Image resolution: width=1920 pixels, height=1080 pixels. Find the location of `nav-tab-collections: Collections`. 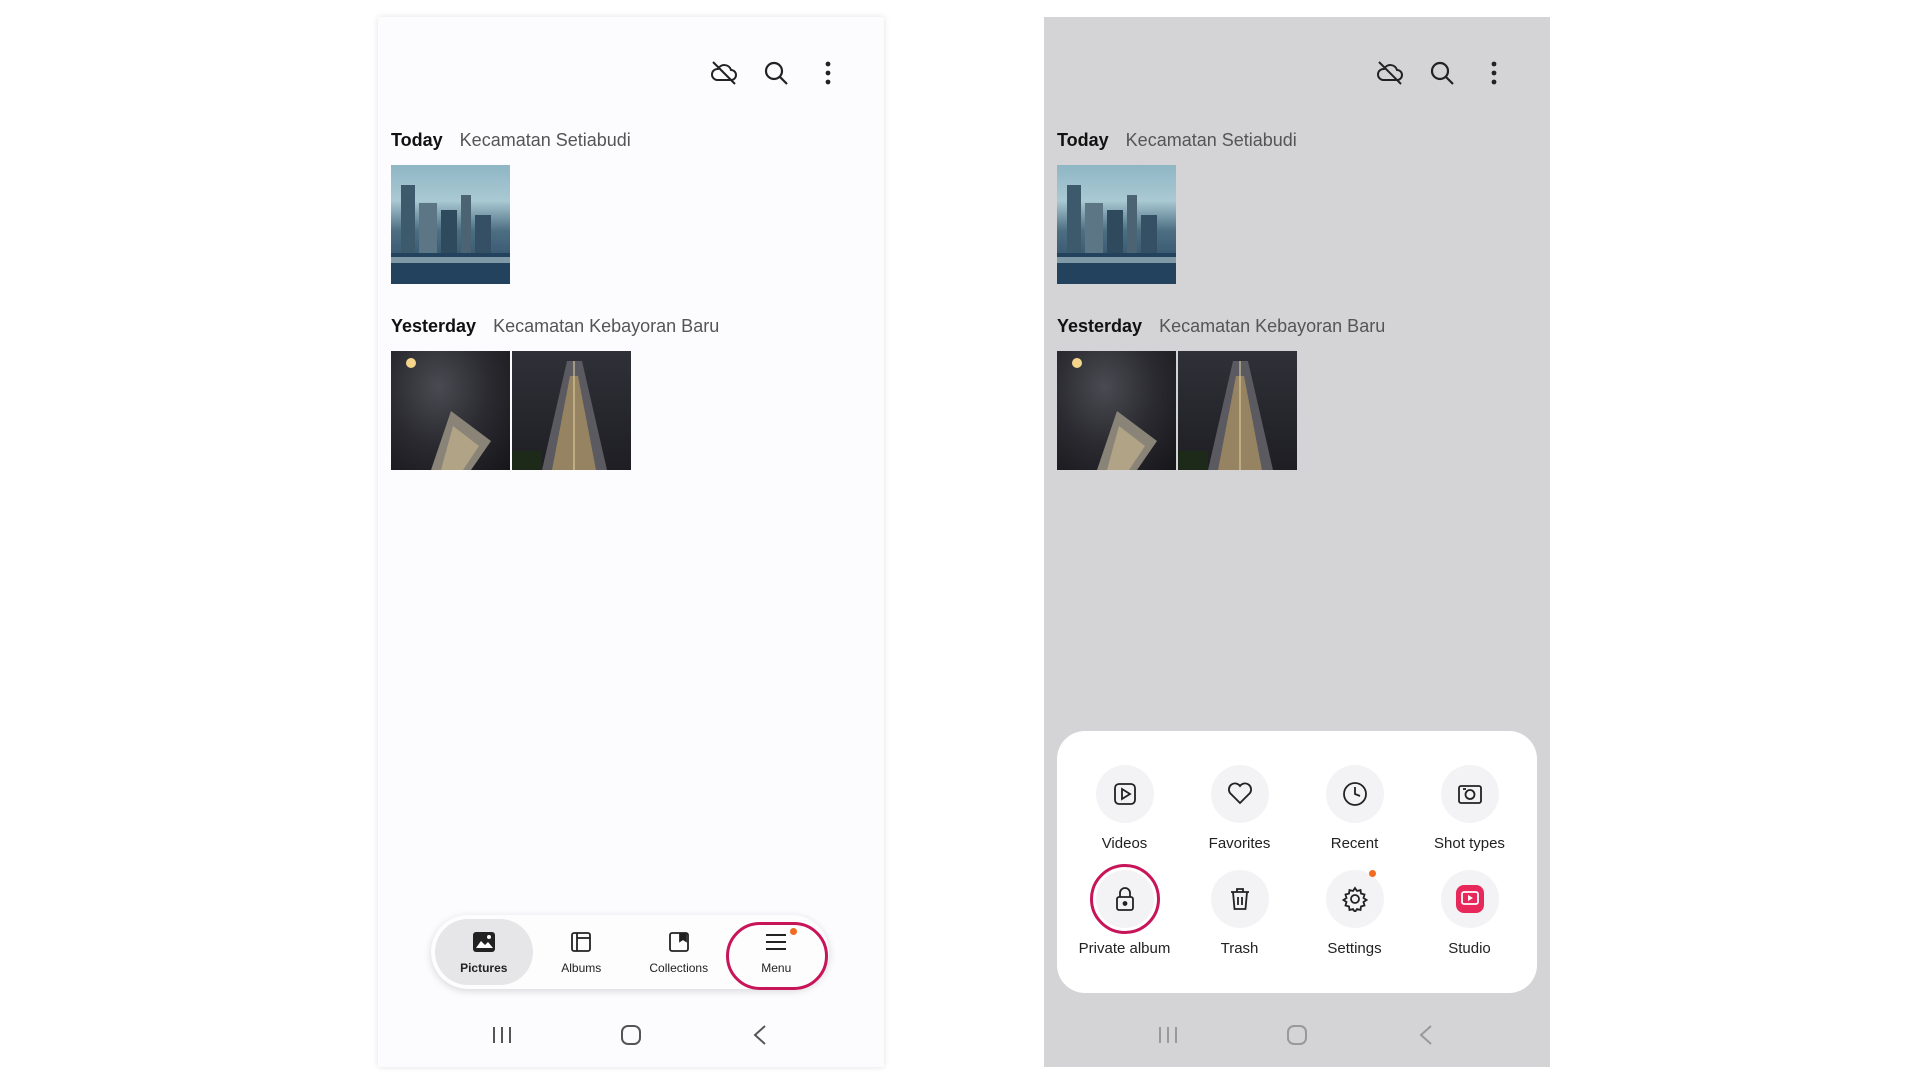

nav-tab-collections: Collections is located at coordinates (679, 952).